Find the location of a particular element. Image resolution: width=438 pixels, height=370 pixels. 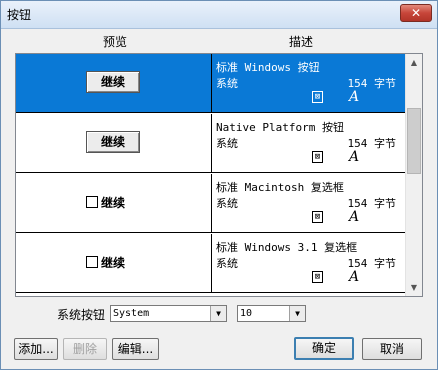

style-name: 标准 Windows 按钮 is located at coordinates (268, 67).